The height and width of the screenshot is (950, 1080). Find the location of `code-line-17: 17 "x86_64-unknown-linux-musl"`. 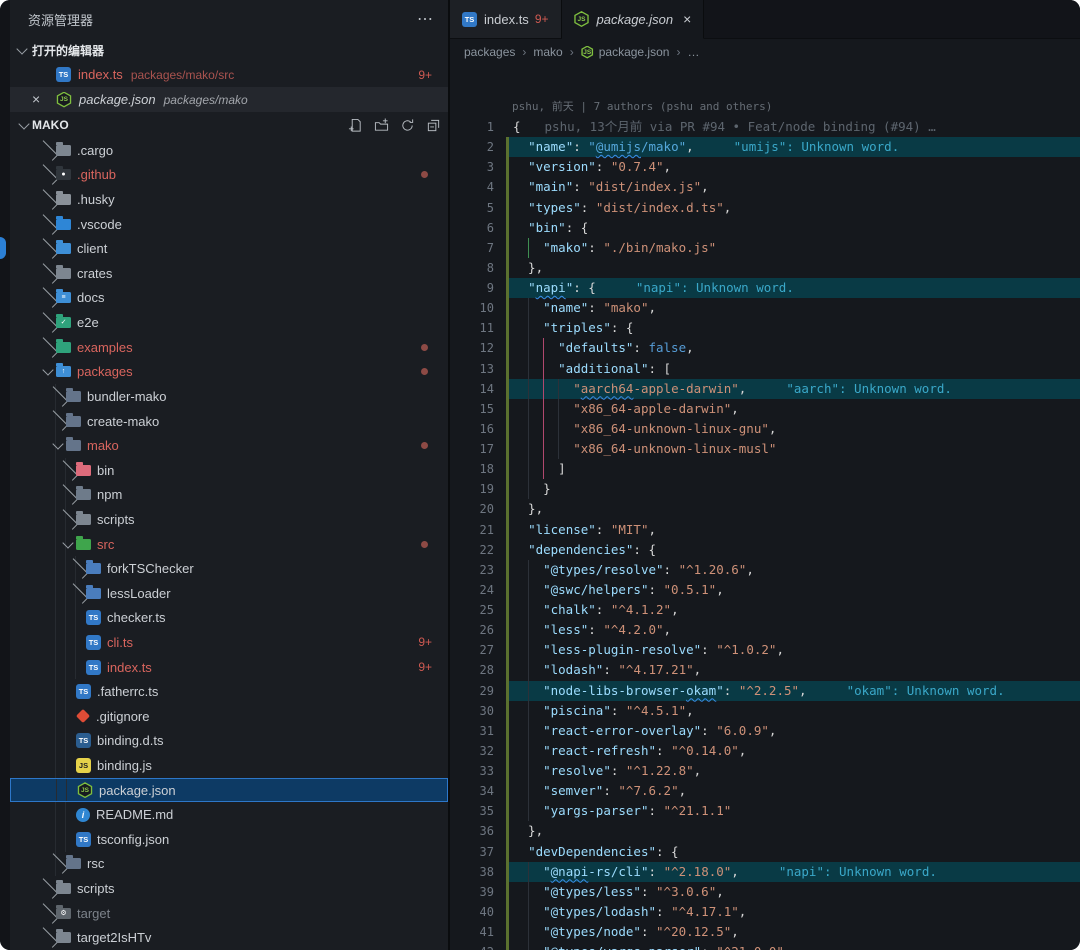

code-line-17: 17 "x86_64-unknown-linux-musl" is located at coordinates (765, 449).